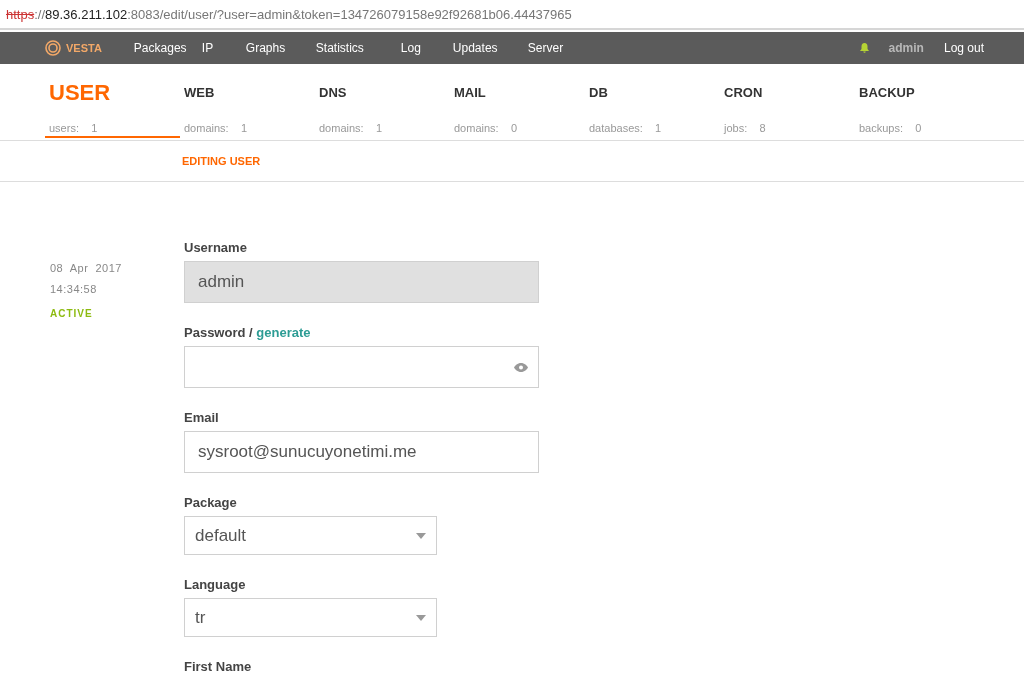 The width and height of the screenshot is (1024, 680). Describe the element at coordinates (289, 14) in the screenshot. I see `url-text: https://89.36.211.102:8083/edit/user/?user=admin&token=134726079158e92f92681b06.44437965` at that location.